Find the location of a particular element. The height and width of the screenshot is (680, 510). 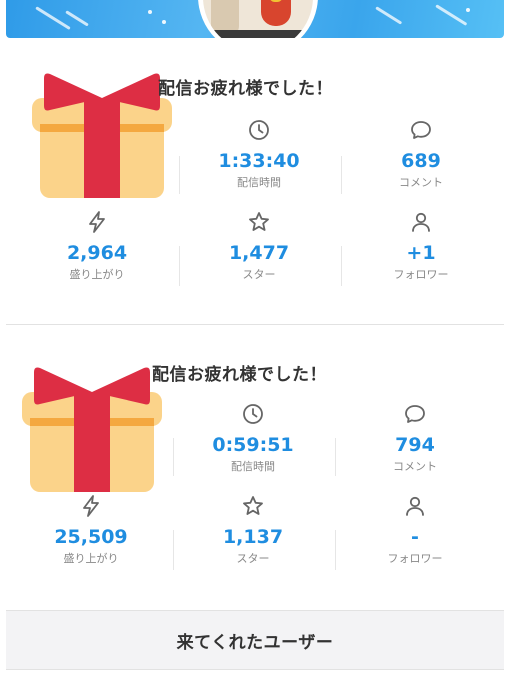

stat-excitement: 2,964 盛り上がり is located at coordinates (97, 246).